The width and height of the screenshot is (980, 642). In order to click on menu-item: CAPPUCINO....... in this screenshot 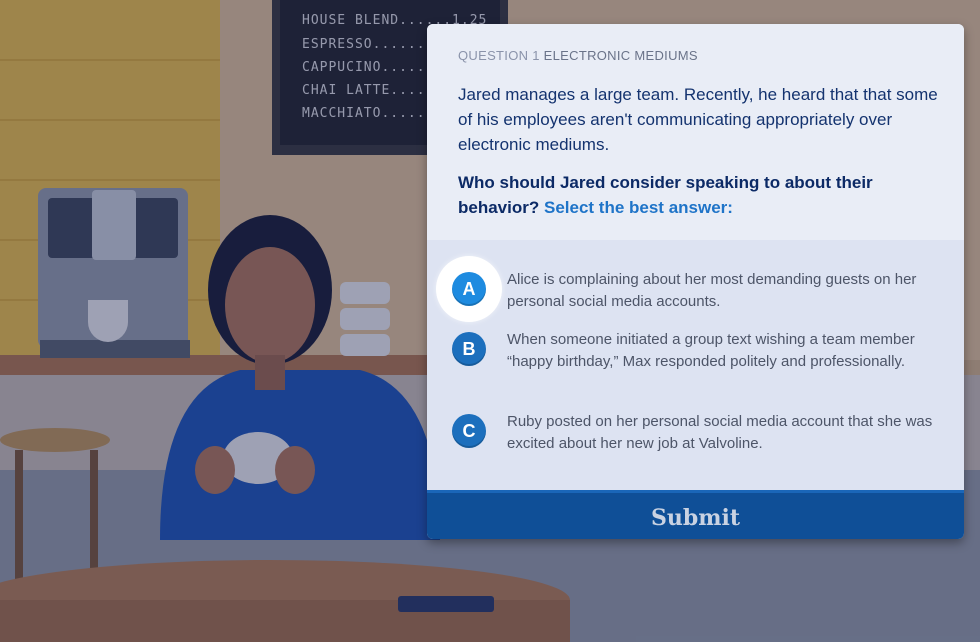, I will do `click(372, 67)`.